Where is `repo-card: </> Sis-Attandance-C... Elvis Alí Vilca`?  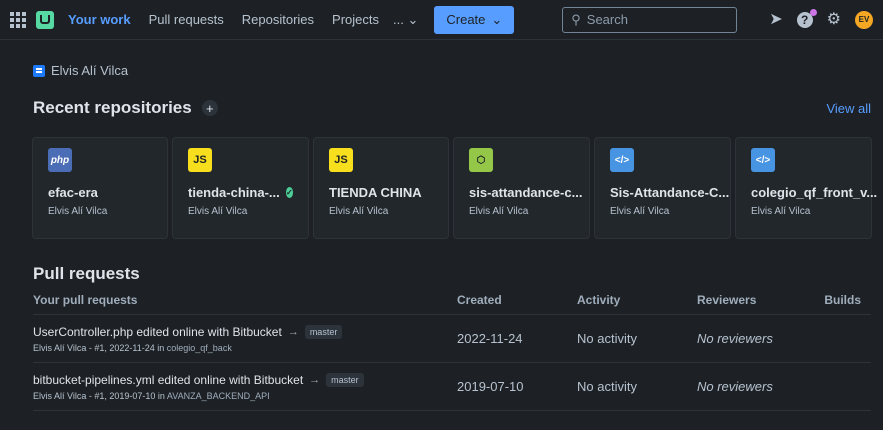 repo-card: </> Sis-Attandance-C... Elvis Alí Vilca is located at coordinates (662, 188).